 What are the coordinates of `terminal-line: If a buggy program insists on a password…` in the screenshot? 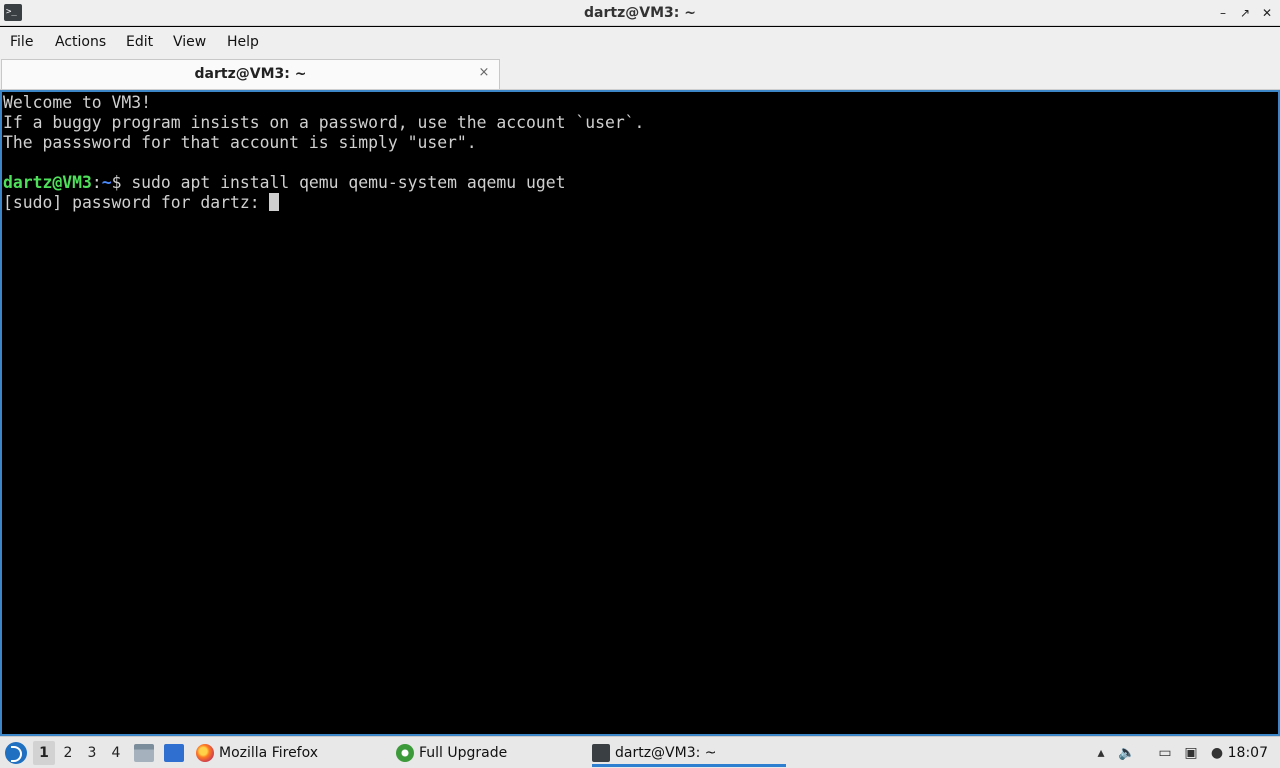 It's located at (324, 122).